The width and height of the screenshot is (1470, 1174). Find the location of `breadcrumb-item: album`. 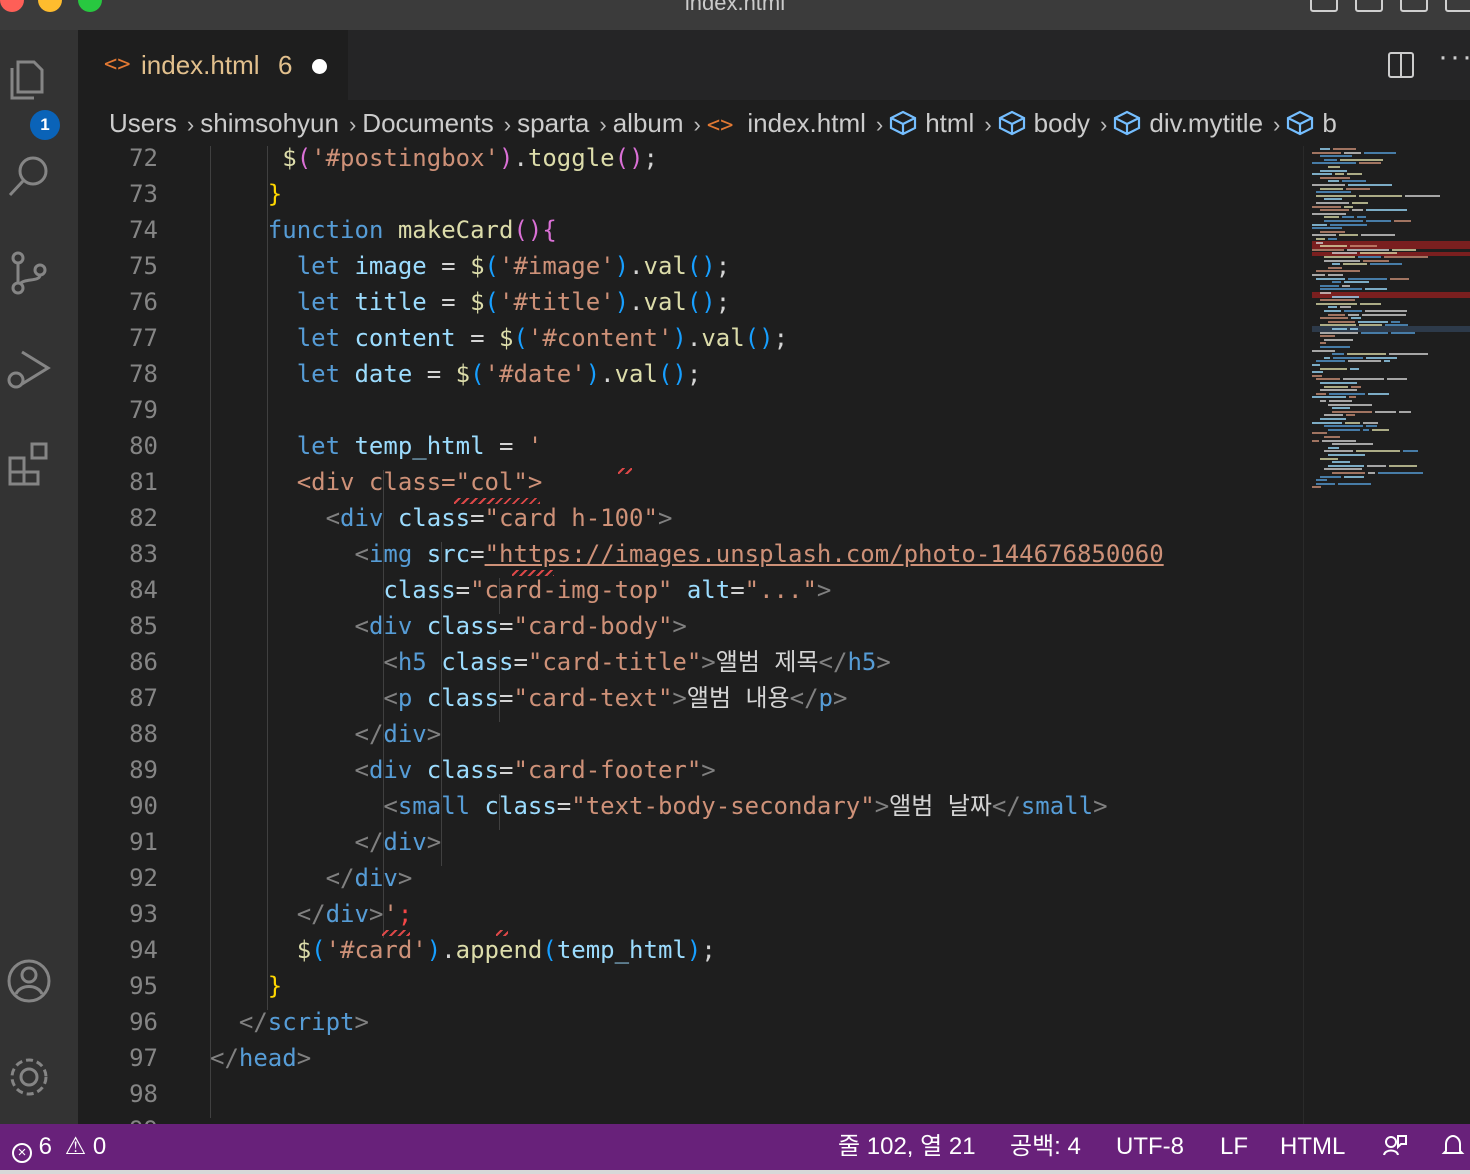

breadcrumb-item: album is located at coordinates (648, 123).